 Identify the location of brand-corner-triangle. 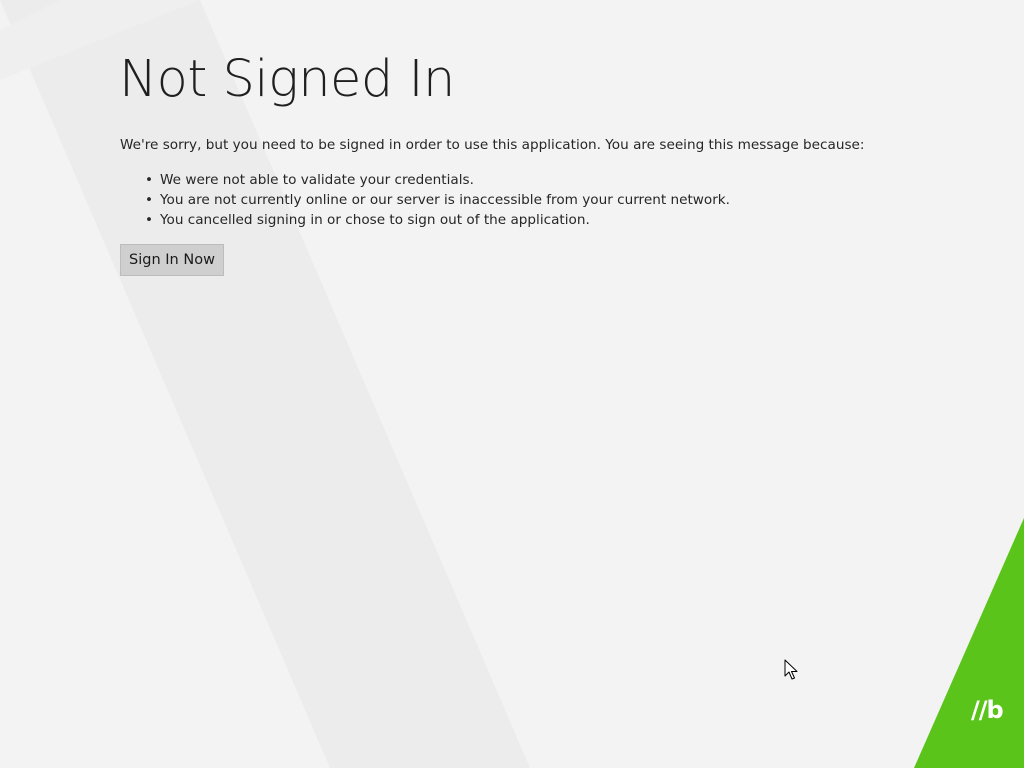
(969, 643).